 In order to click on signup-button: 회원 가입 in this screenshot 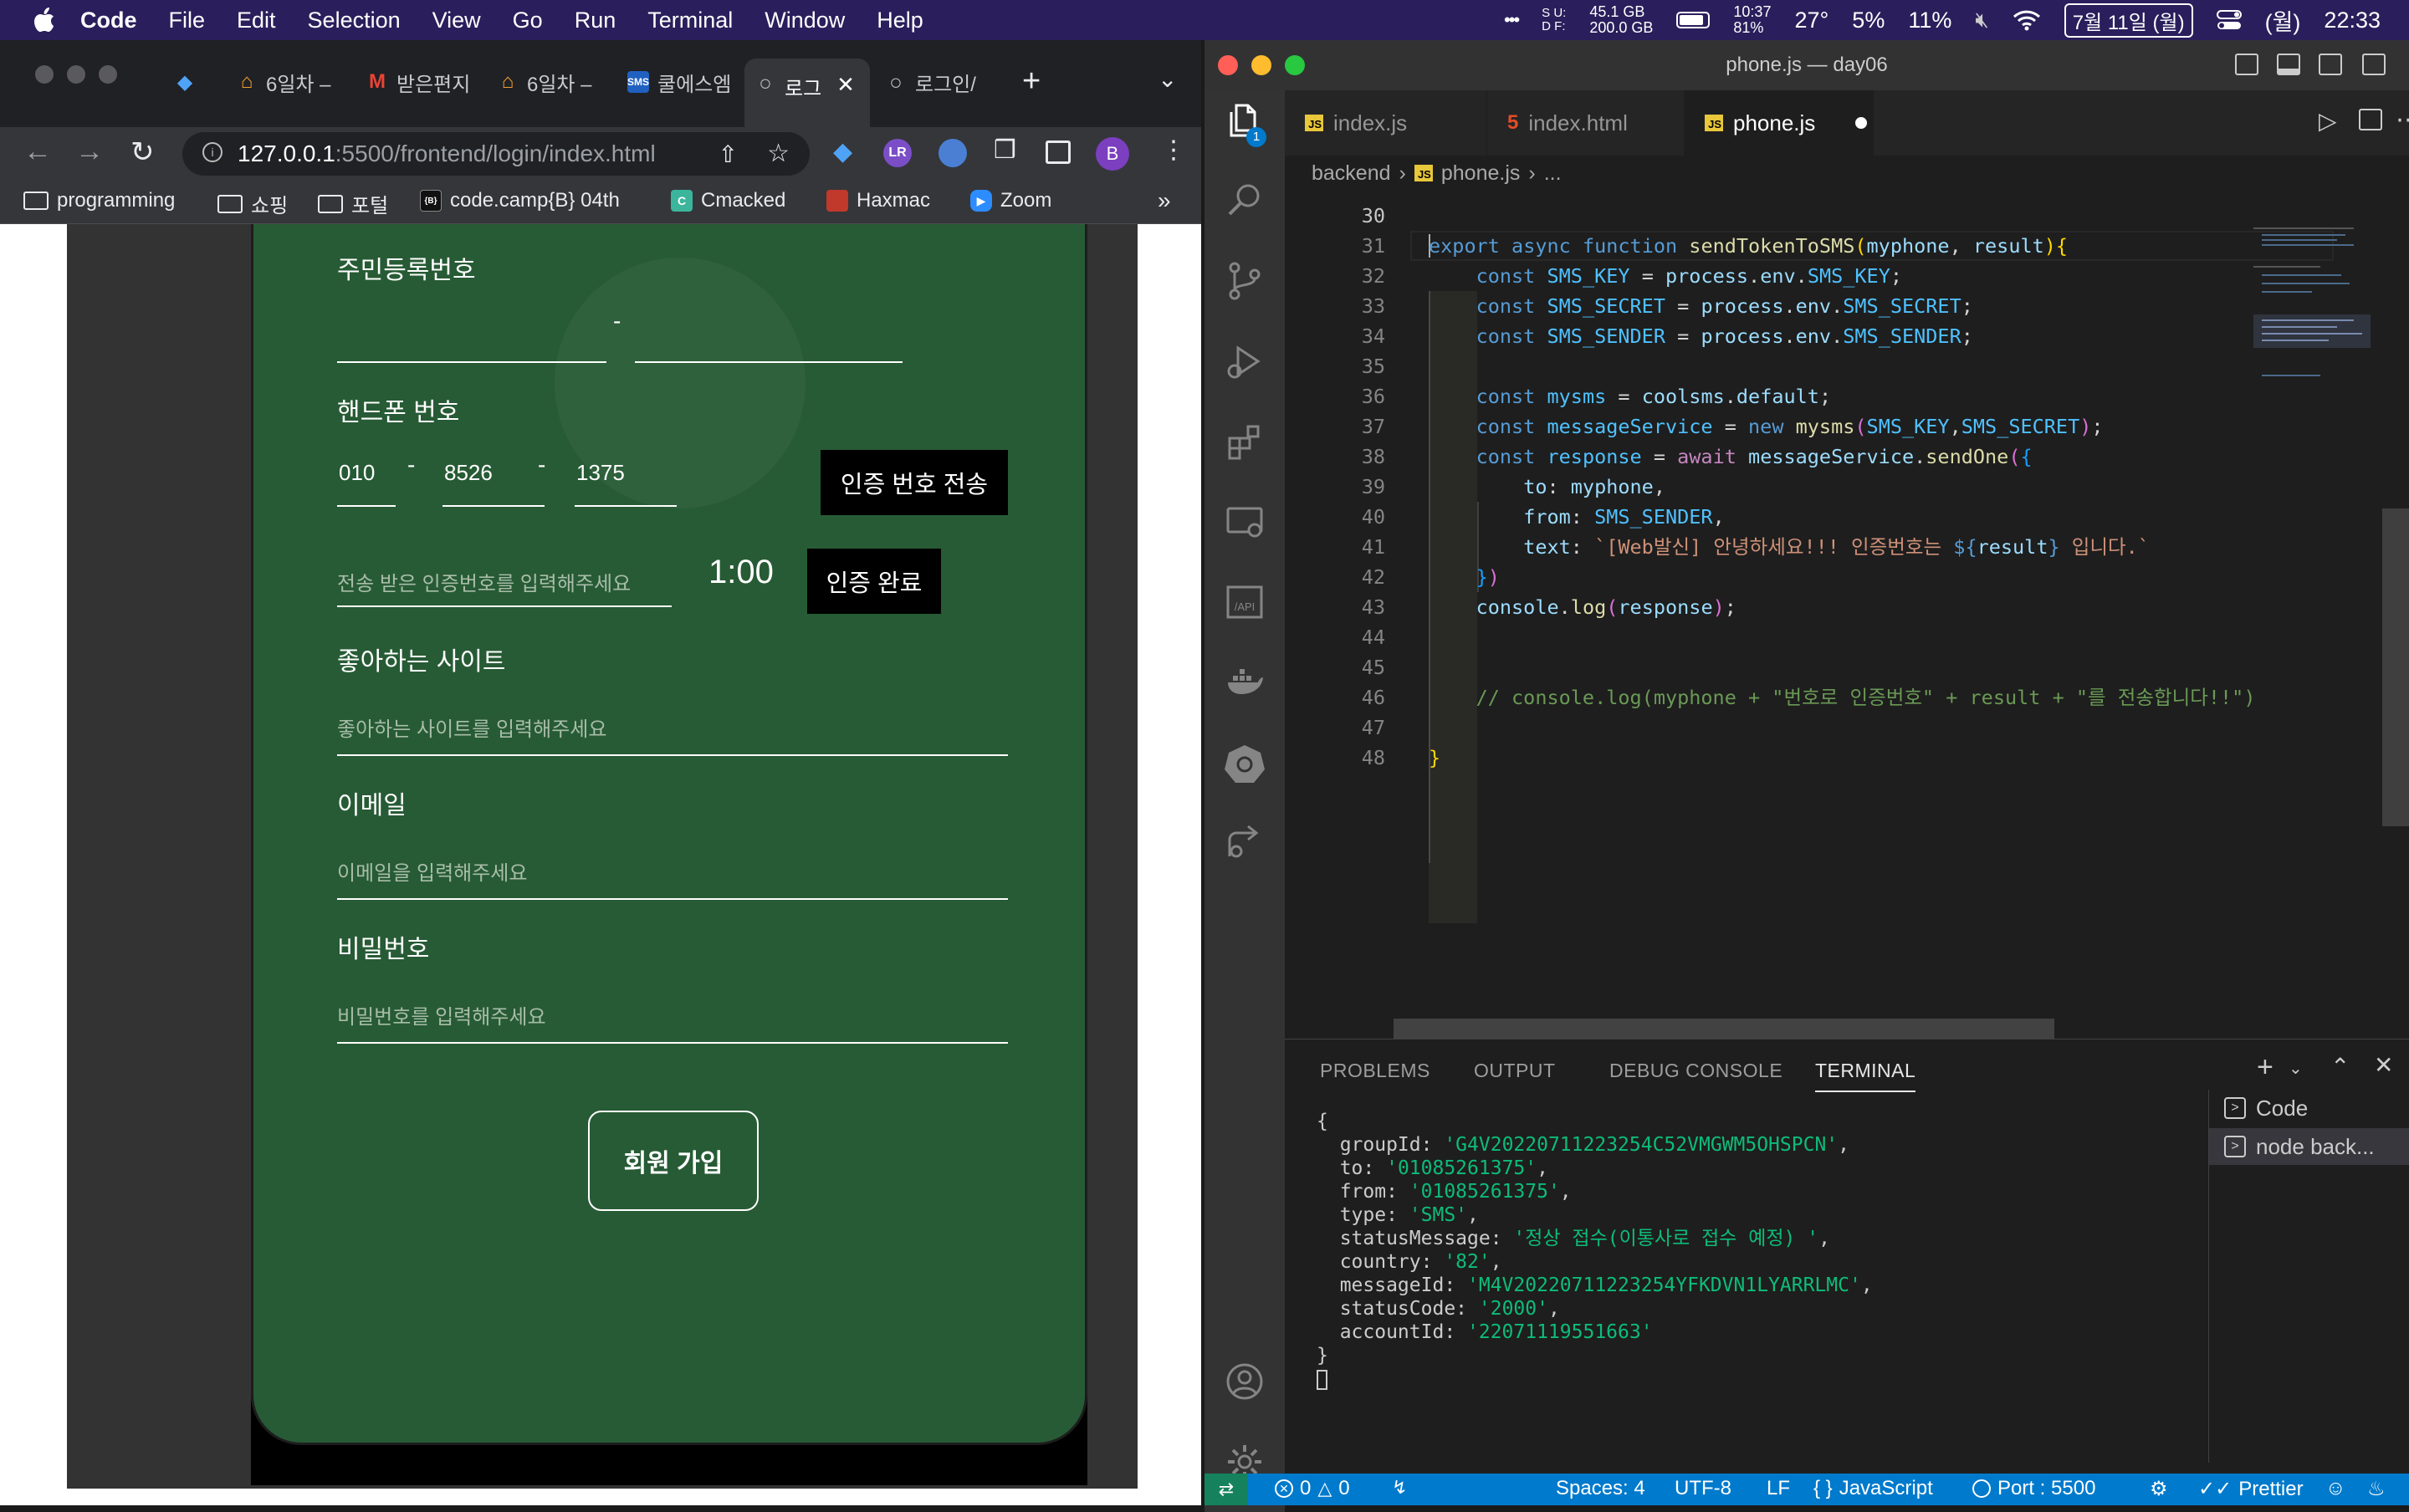, I will do `click(673, 1161)`.